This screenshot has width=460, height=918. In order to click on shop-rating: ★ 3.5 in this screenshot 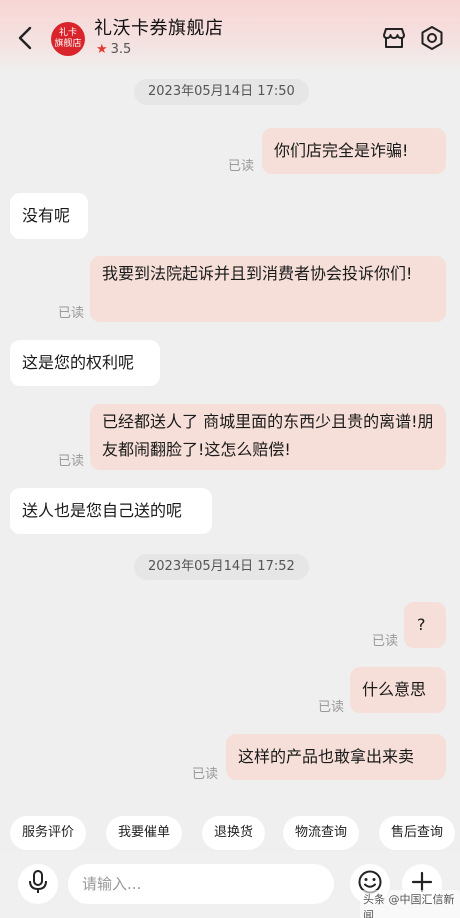, I will do `click(113, 49)`.